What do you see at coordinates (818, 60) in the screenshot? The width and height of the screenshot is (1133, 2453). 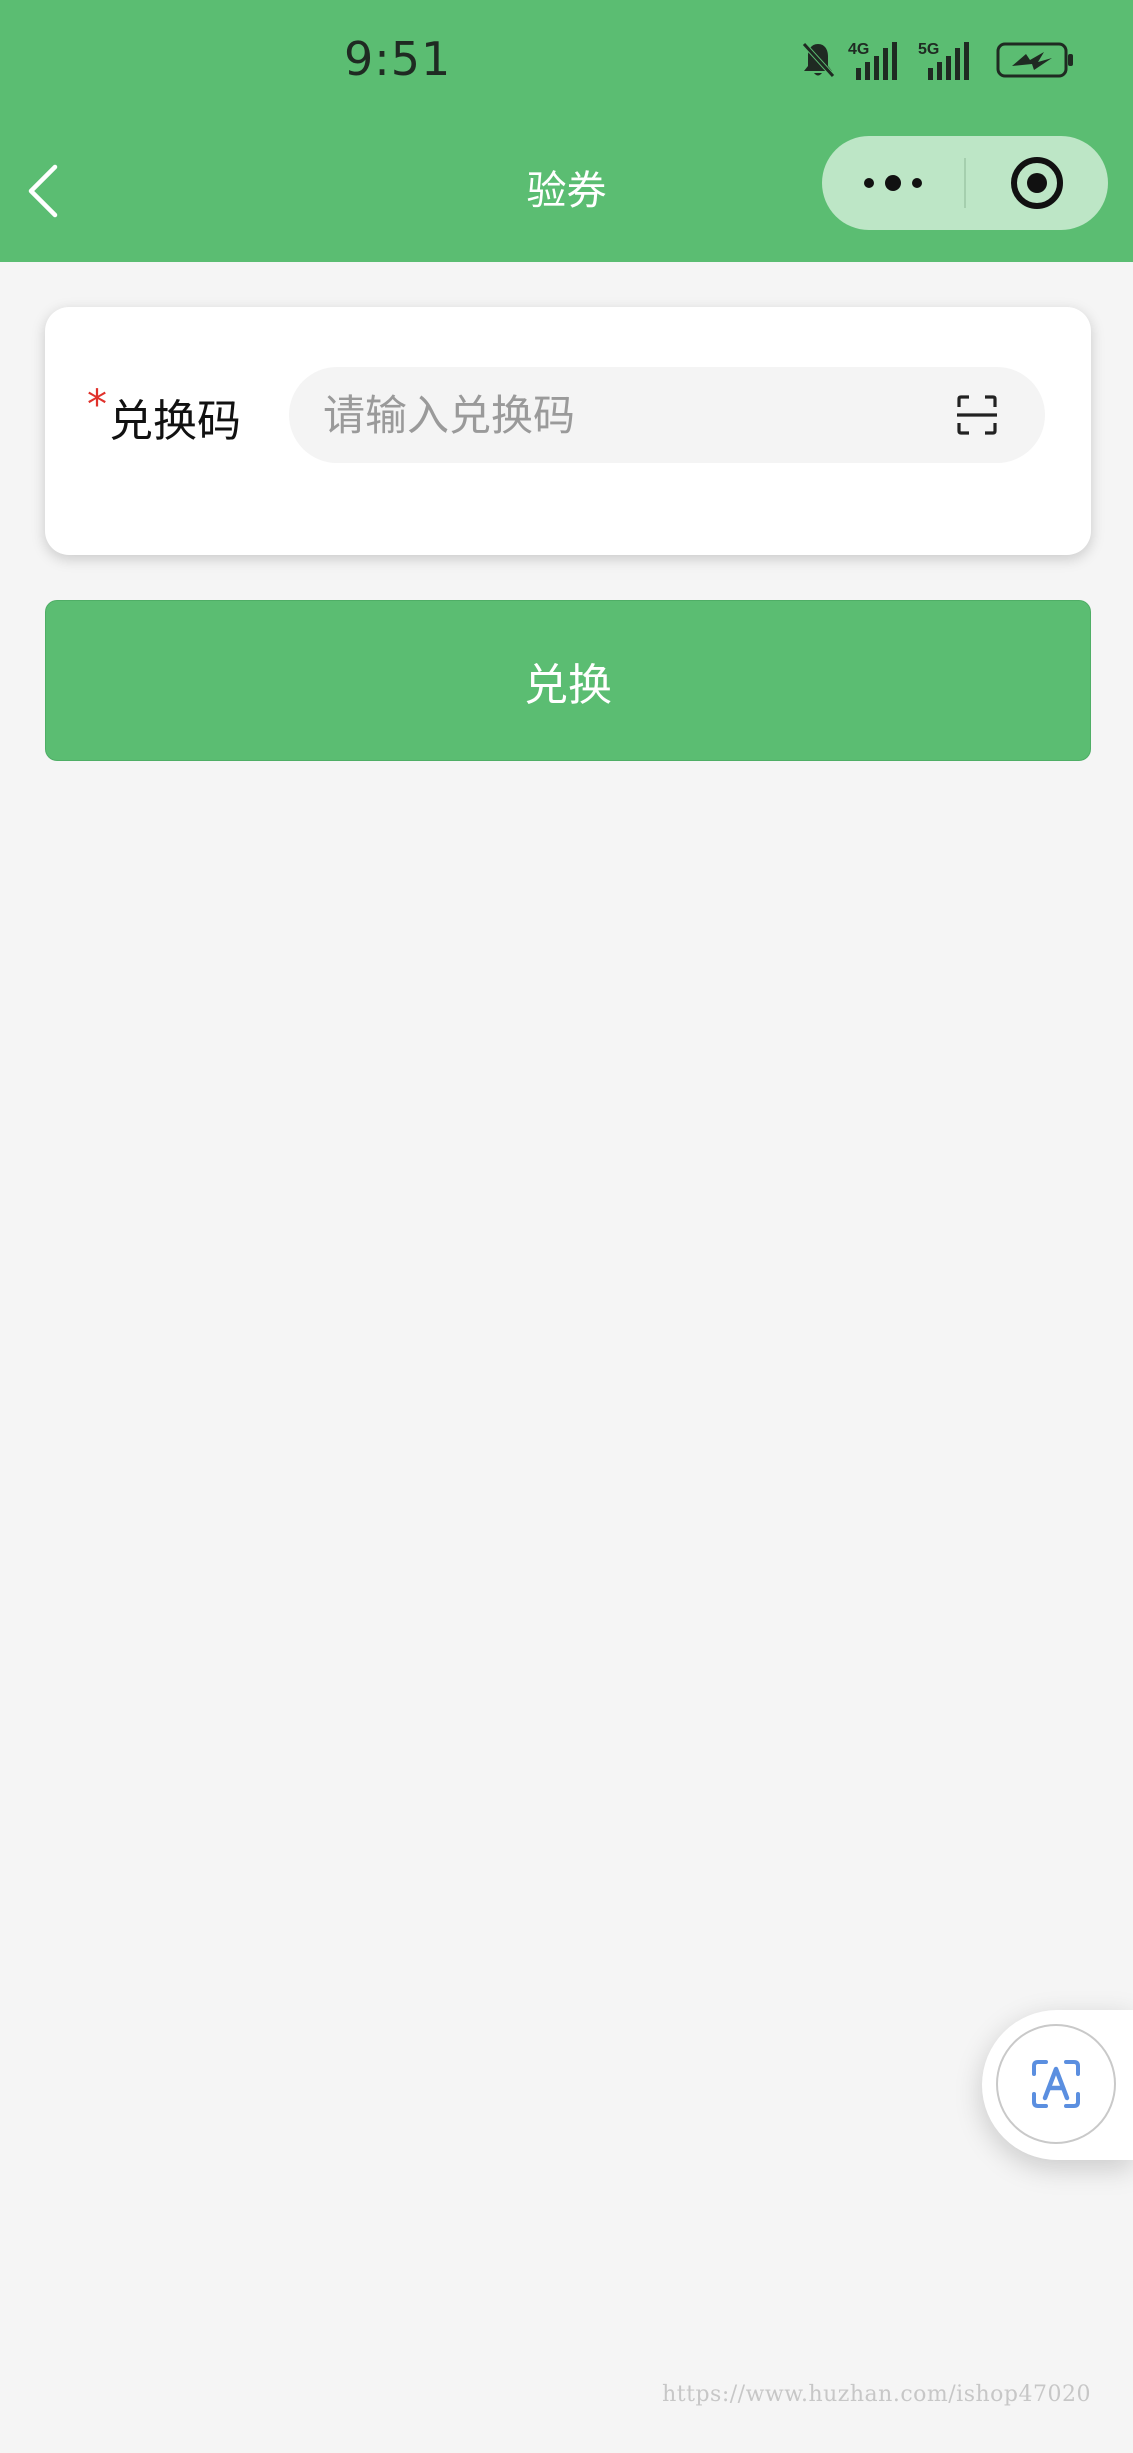 I see `bell-muted-icon` at bounding box center [818, 60].